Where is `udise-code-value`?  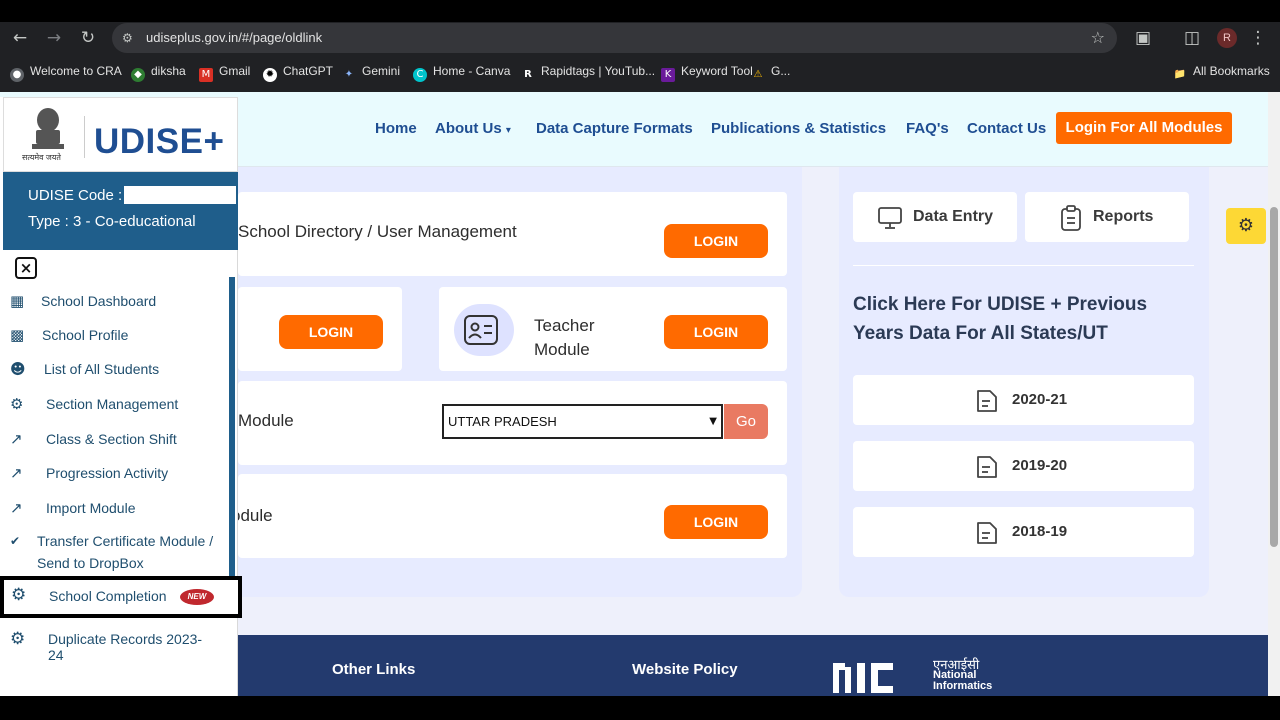 udise-code-value is located at coordinates (180, 195).